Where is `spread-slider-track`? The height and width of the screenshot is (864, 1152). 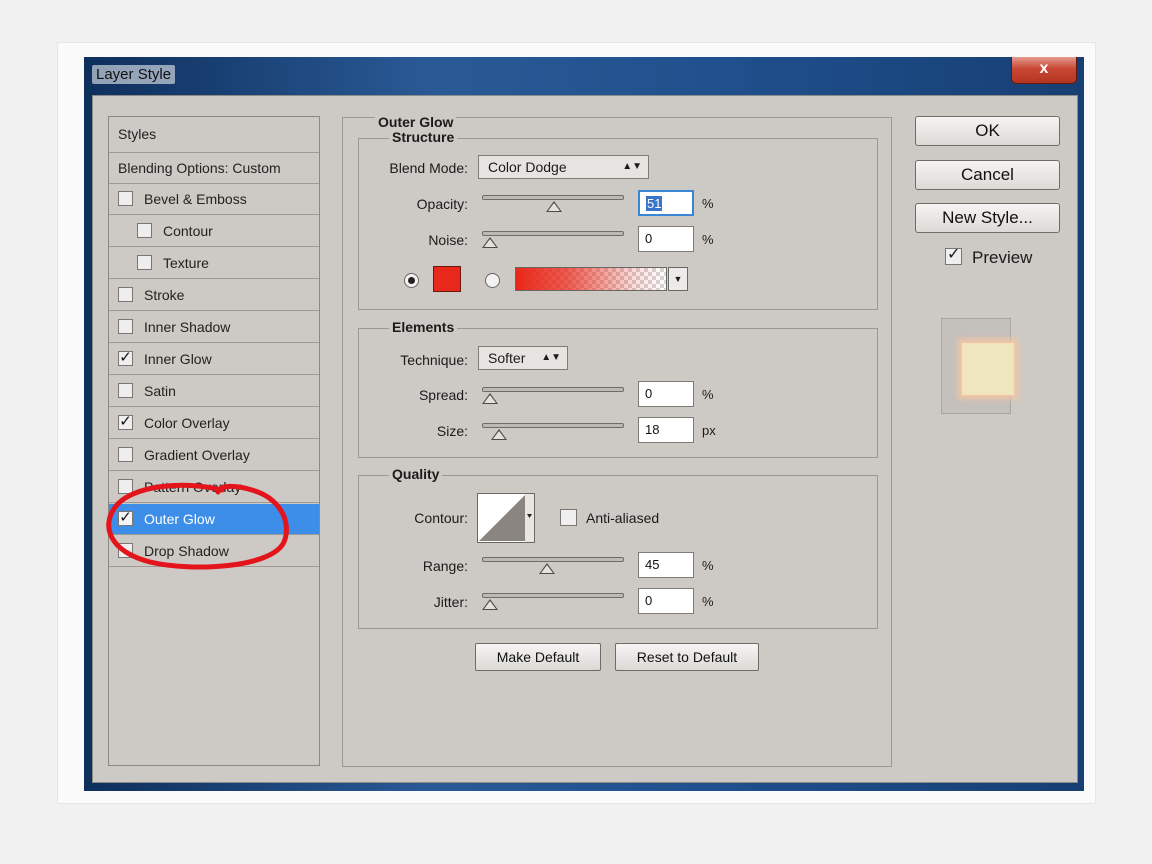
spread-slider-track is located at coordinates (553, 389).